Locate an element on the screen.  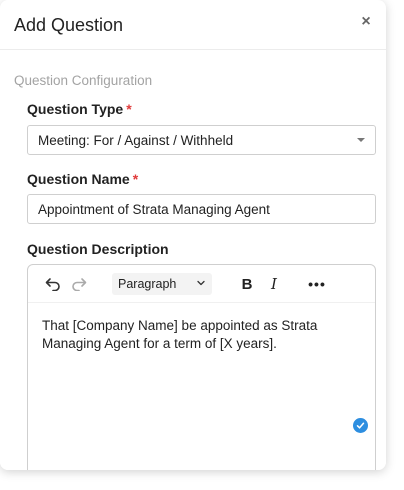
close-icon: × is located at coordinates (366, 21).